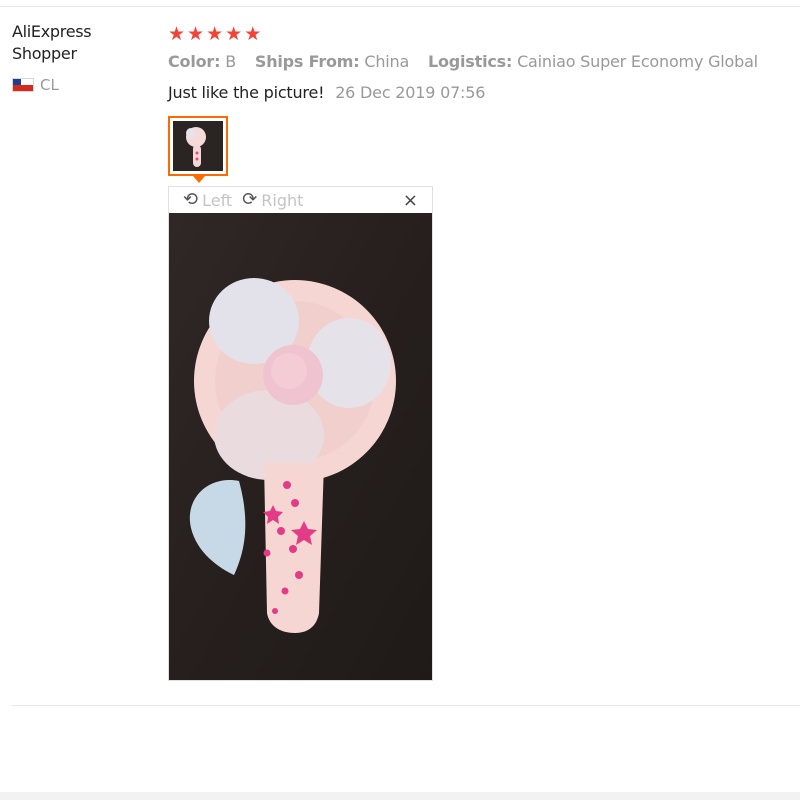  I want to click on reviewer-country: CL, so click(35, 85).